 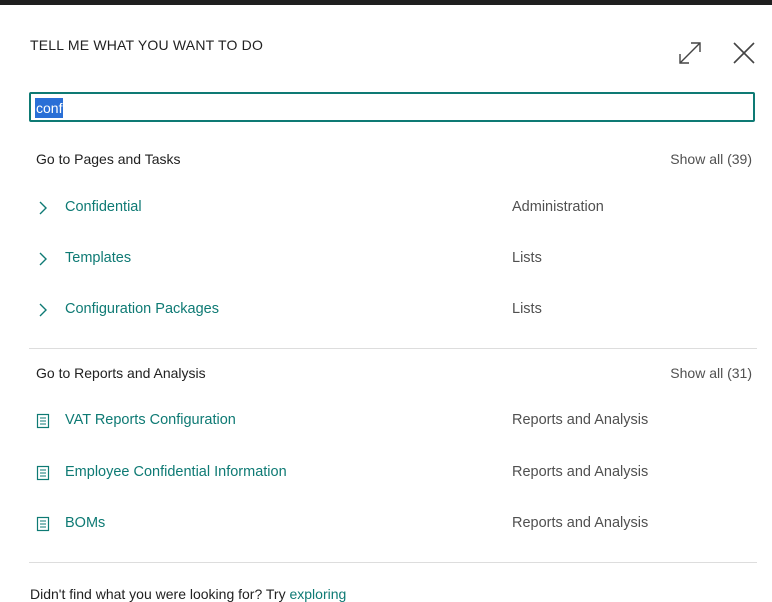 What do you see at coordinates (147, 45) in the screenshot?
I see `dialog-title: TELL ME WHAT YOU WANT TO DO` at bounding box center [147, 45].